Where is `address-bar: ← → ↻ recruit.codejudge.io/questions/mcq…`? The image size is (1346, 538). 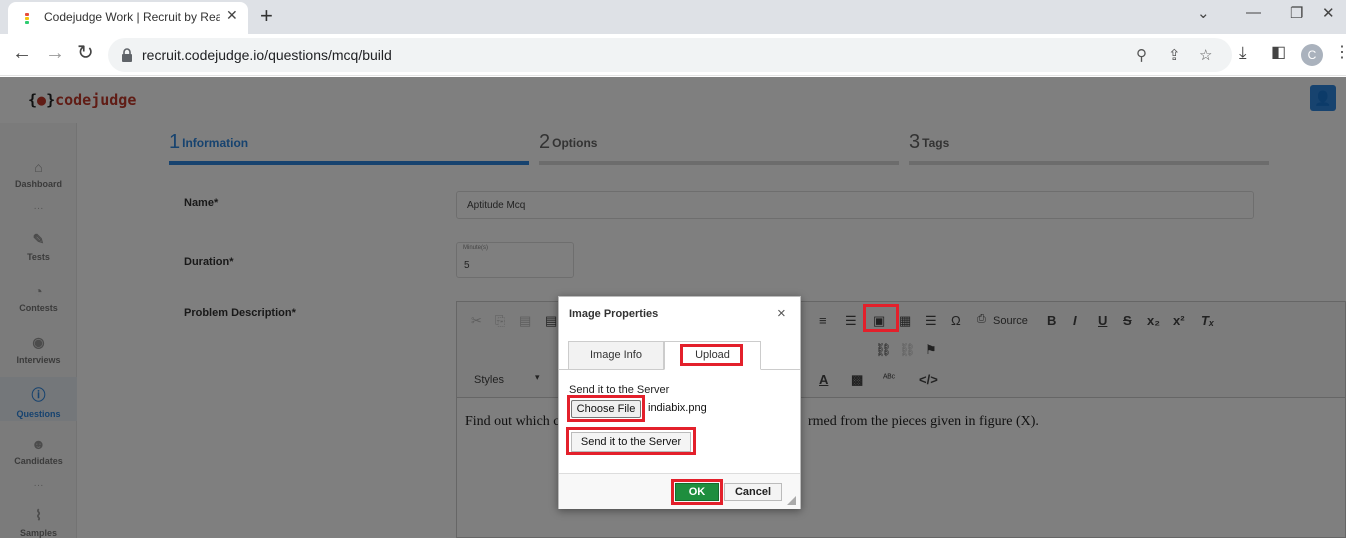 address-bar: ← → ↻ recruit.codejudge.io/questions/mcq… is located at coordinates (673, 55).